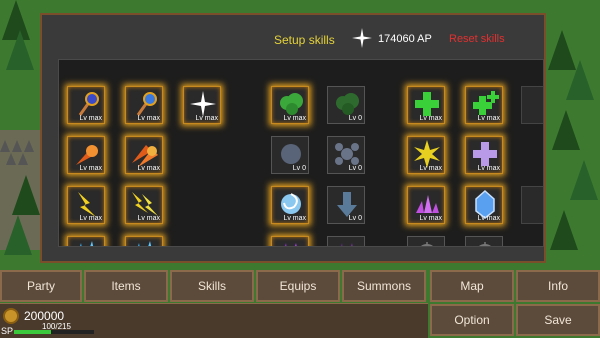 The width and height of the screenshot is (600, 338). What do you see at coordinates (7, 331) in the screenshot?
I see `sp-label: SP` at bounding box center [7, 331].